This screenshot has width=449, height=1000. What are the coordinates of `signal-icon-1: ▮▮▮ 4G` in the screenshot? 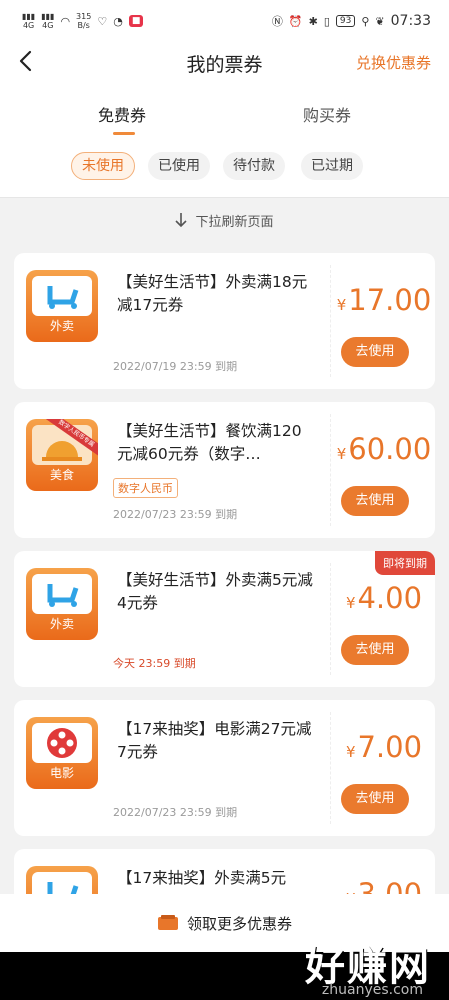 It's located at (29, 21).